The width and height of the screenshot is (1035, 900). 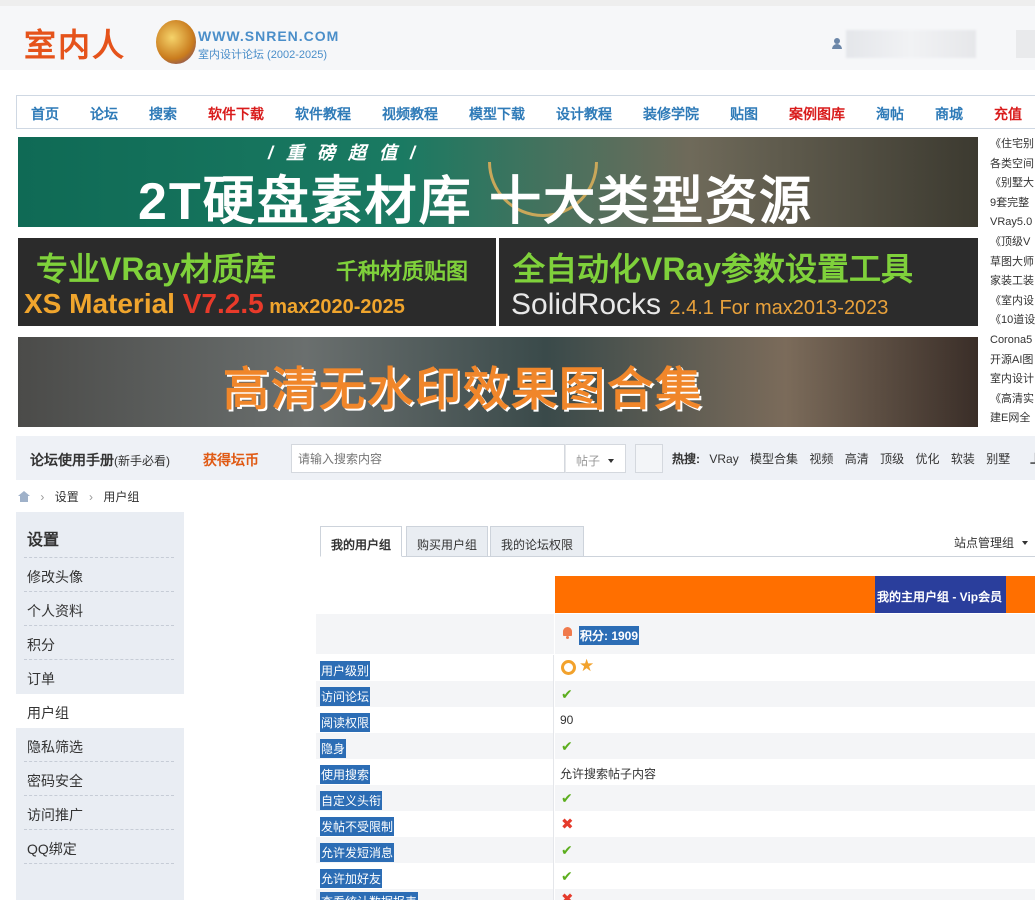 What do you see at coordinates (584, 114) in the screenshot?
I see `nav-item-design-tutorials: 设计教程` at bounding box center [584, 114].